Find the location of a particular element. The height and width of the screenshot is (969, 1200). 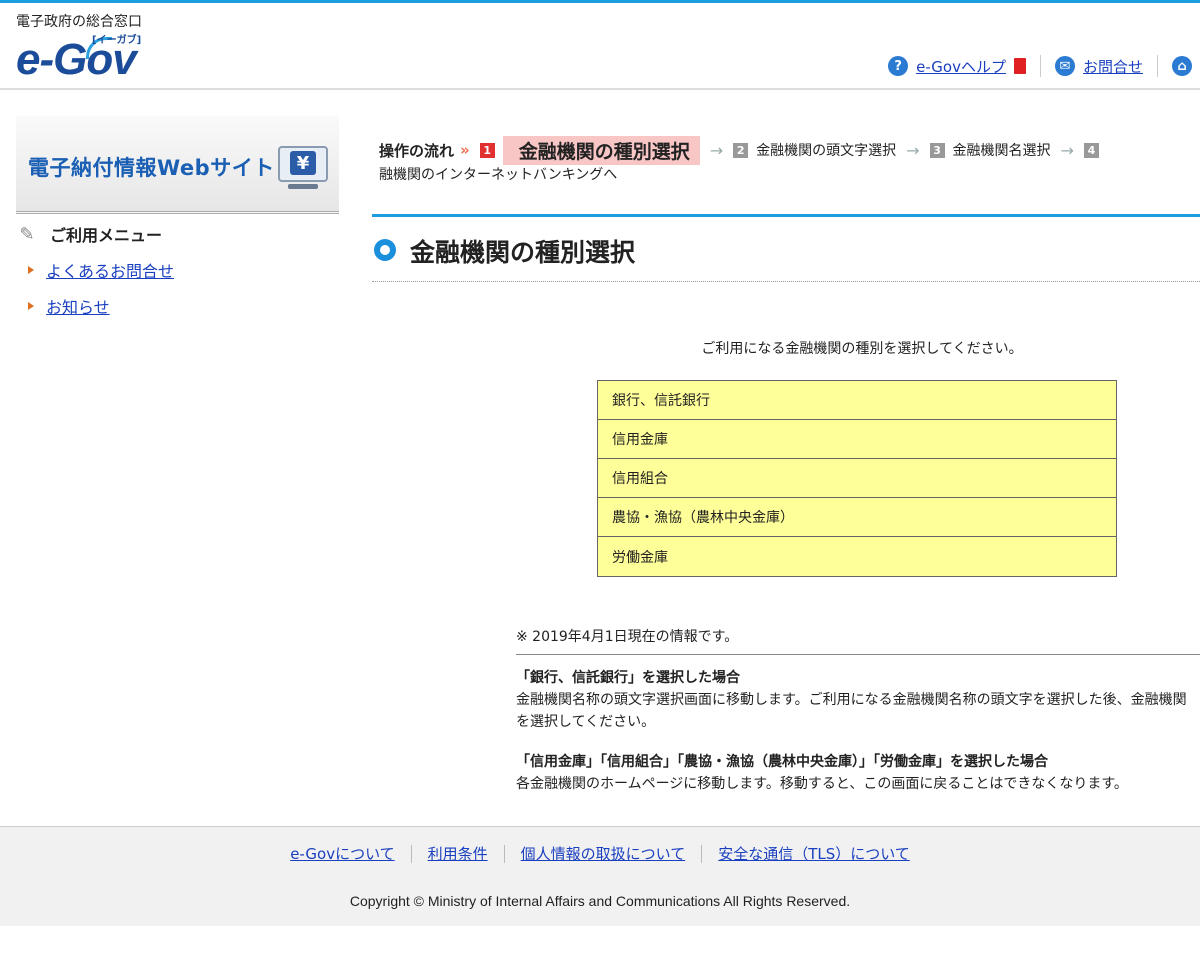

note-date: ※ 2019年4月1日現在の情報です。 is located at coordinates (858, 640).